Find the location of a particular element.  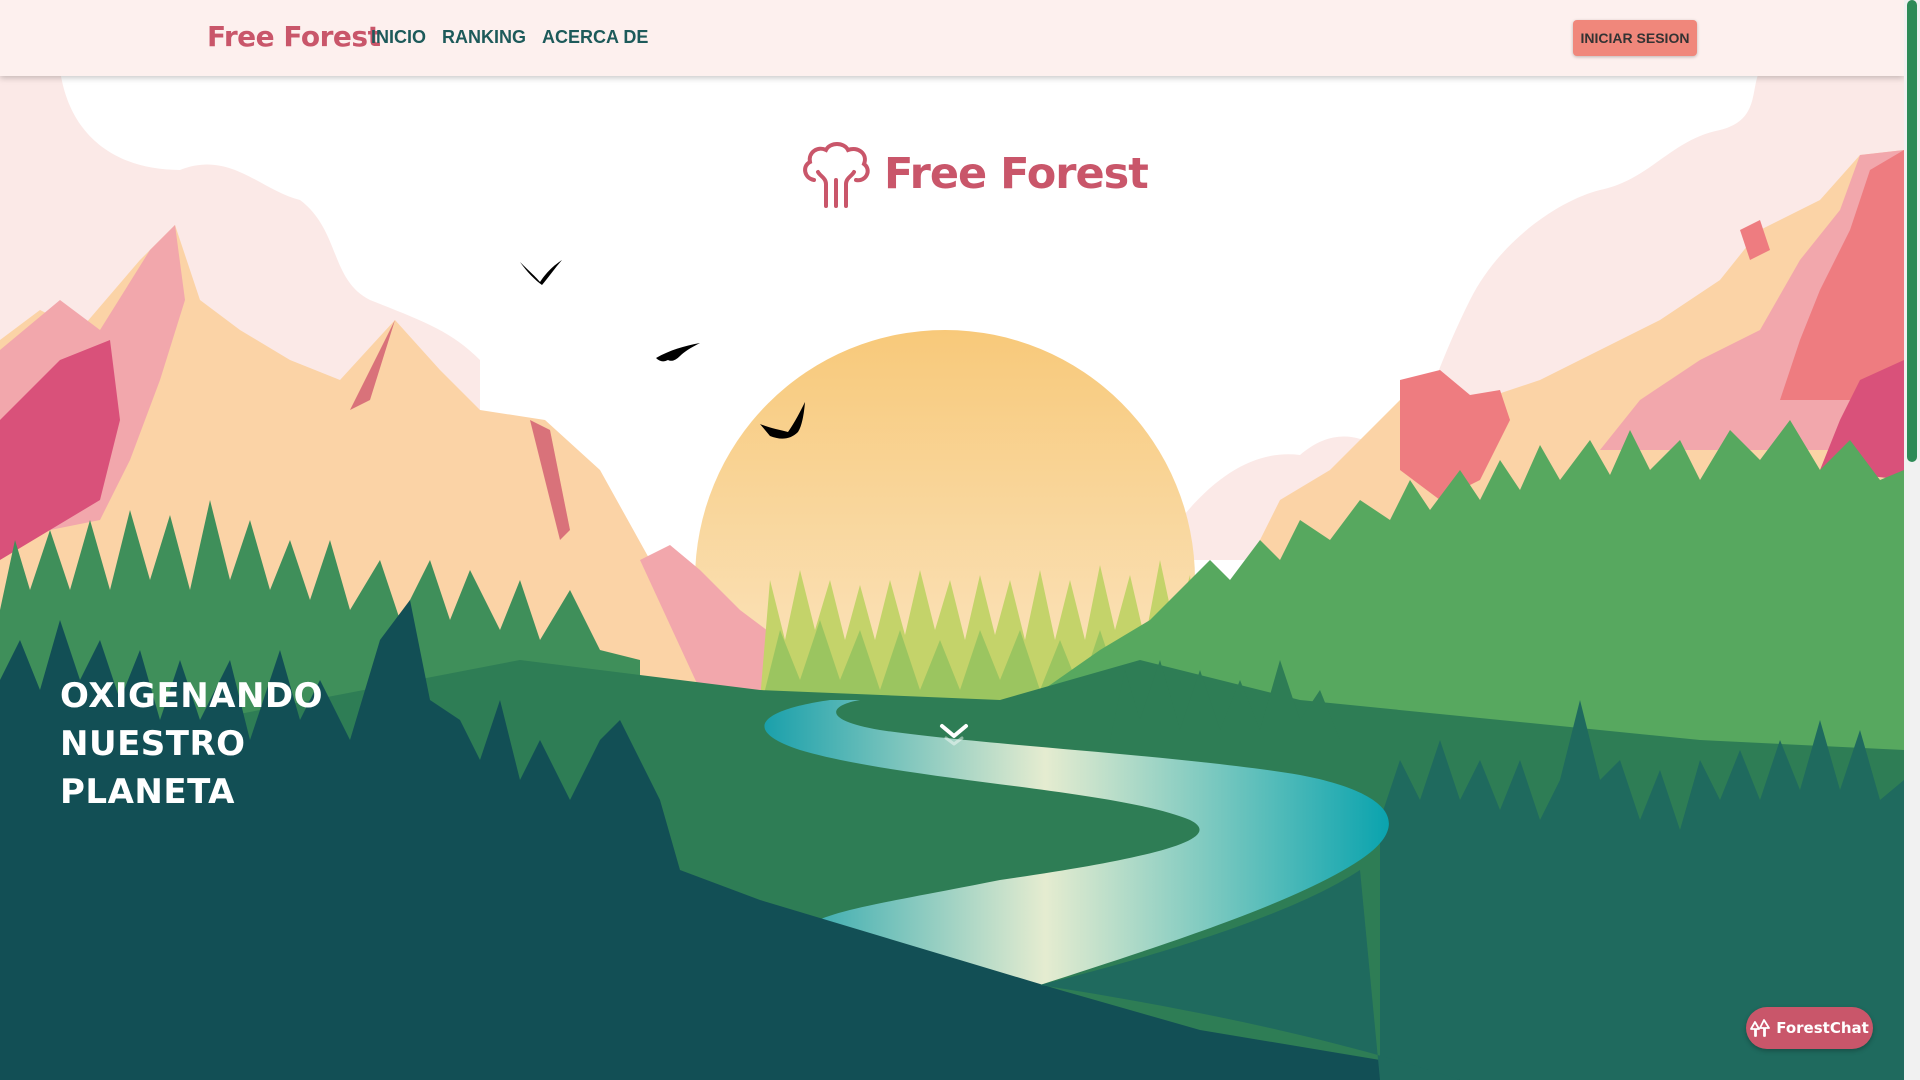

forestchat-button: ForestChat is located at coordinates (1809, 1028).